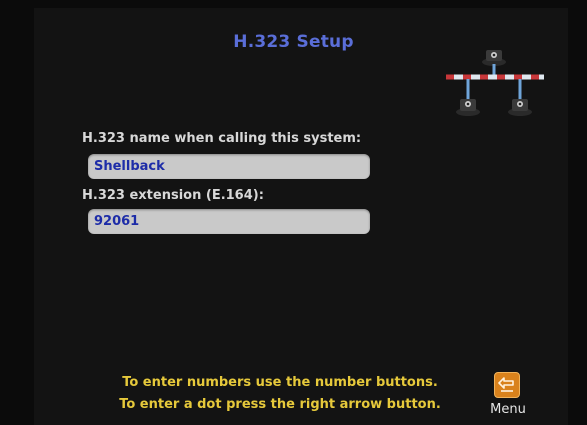 This screenshot has width=587, height=425. Describe the element at coordinates (173, 195) in the screenshot. I see `h323-extension-label: H.323 extension (E.164):` at that location.